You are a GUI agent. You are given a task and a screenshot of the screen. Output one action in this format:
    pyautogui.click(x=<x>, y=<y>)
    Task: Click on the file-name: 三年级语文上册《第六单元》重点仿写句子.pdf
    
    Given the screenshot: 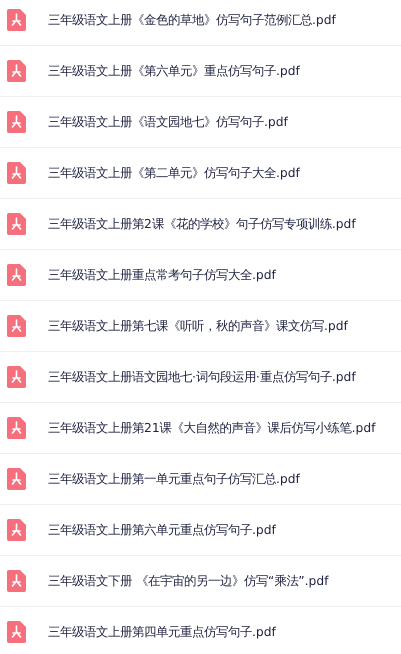 What is the action you would take?
    pyautogui.click(x=174, y=71)
    